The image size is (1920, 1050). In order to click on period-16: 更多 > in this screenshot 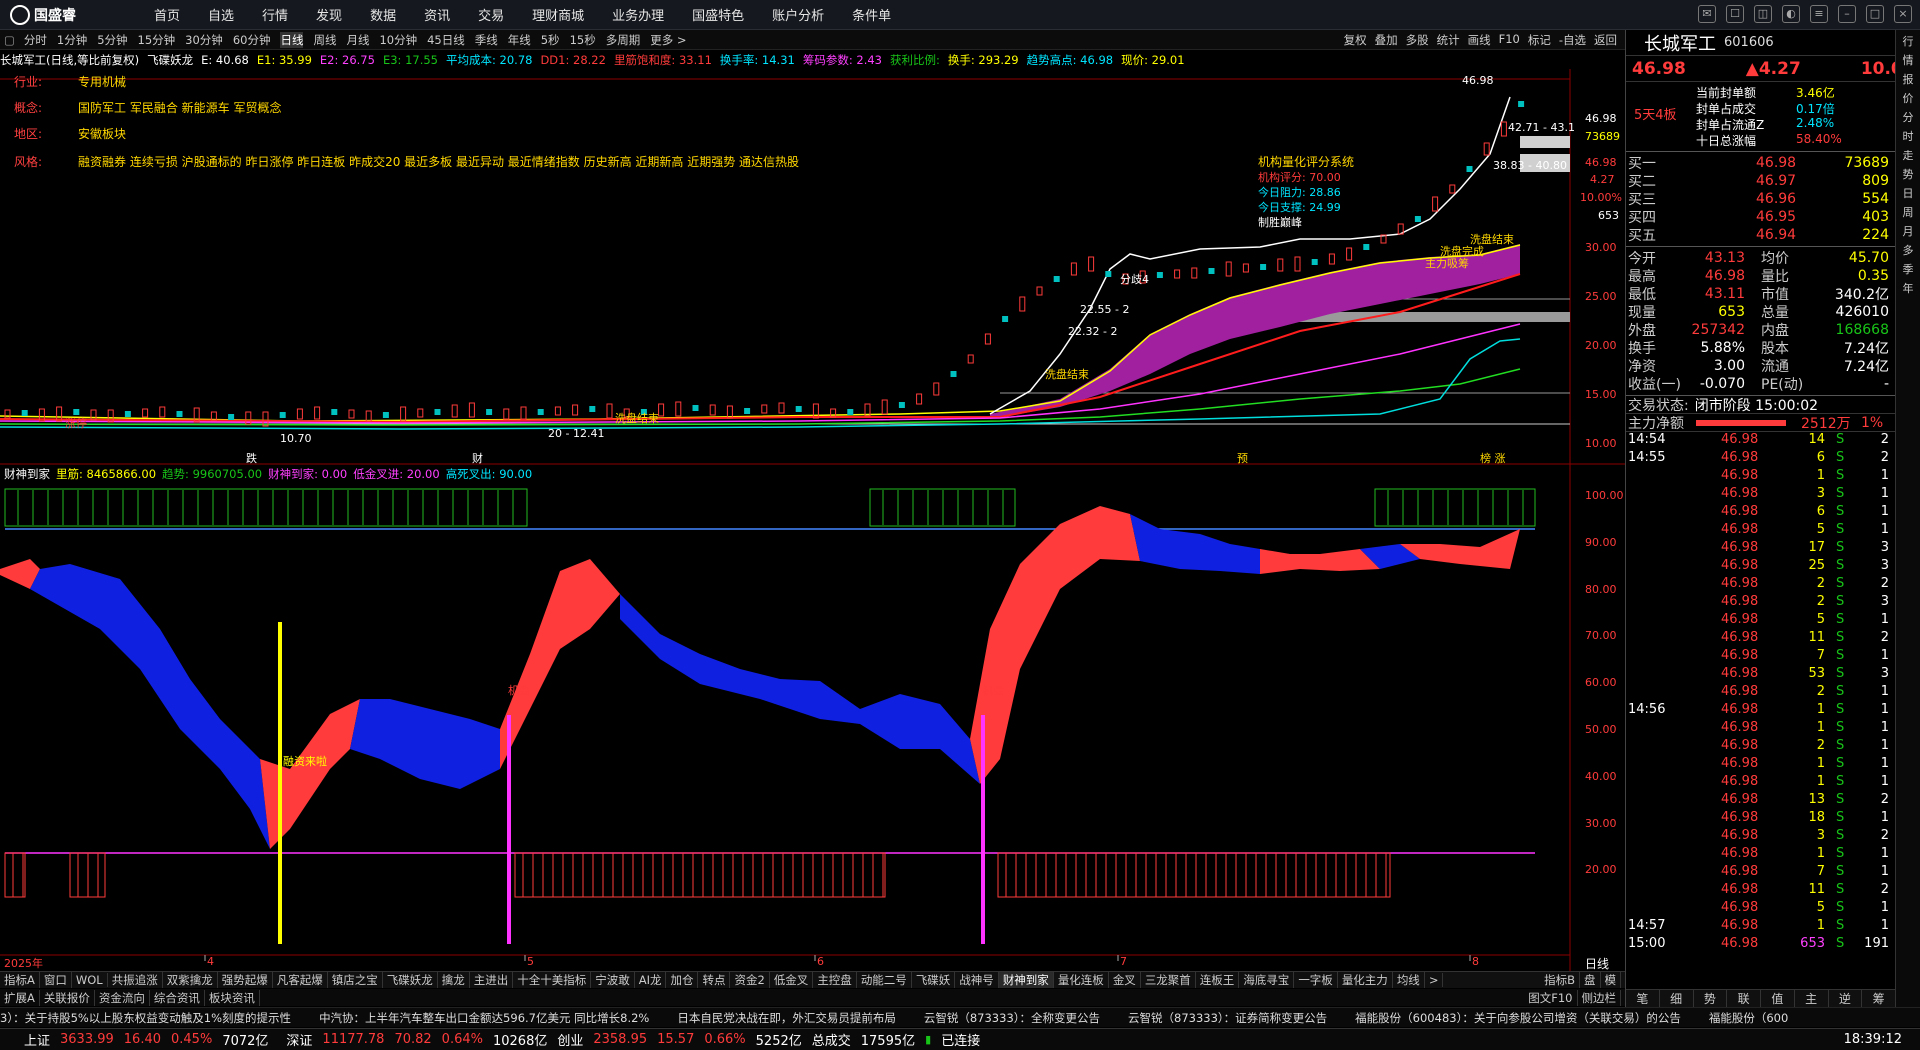, I will do `click(668, 40)`.